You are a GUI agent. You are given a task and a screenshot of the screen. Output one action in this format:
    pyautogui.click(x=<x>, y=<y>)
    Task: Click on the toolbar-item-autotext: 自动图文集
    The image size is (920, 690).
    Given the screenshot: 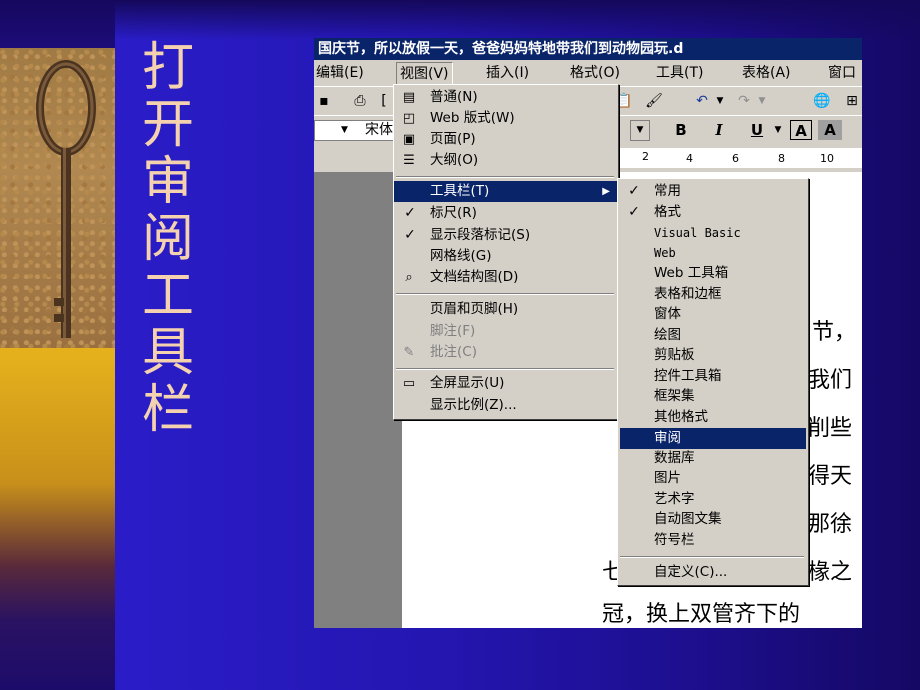 What is the action you would take?
    pyautogui.click(x=713, y=519)
    